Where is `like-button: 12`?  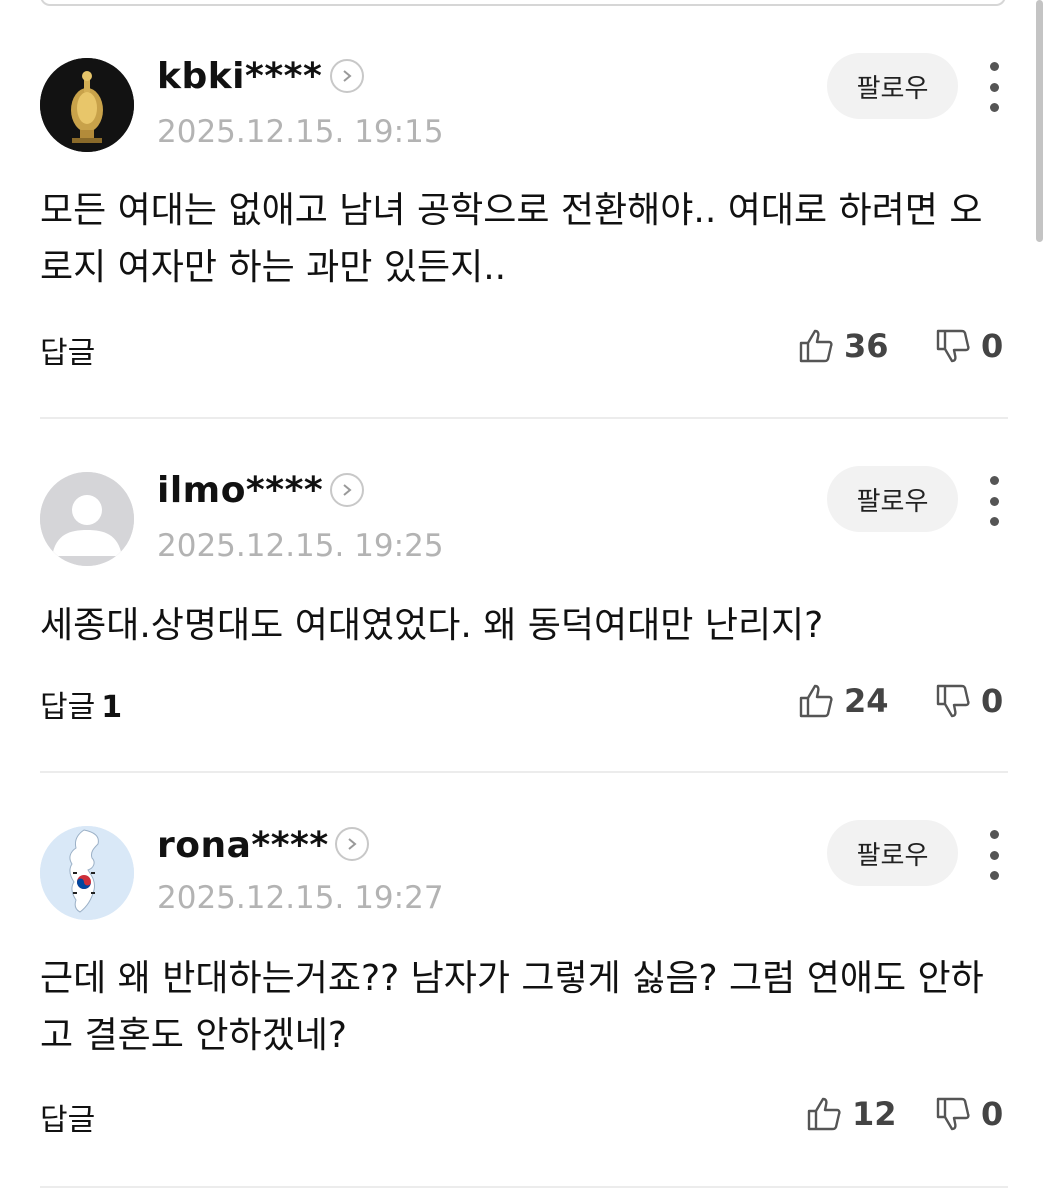 like-button: 12 is located at coordinates (851, 1114).